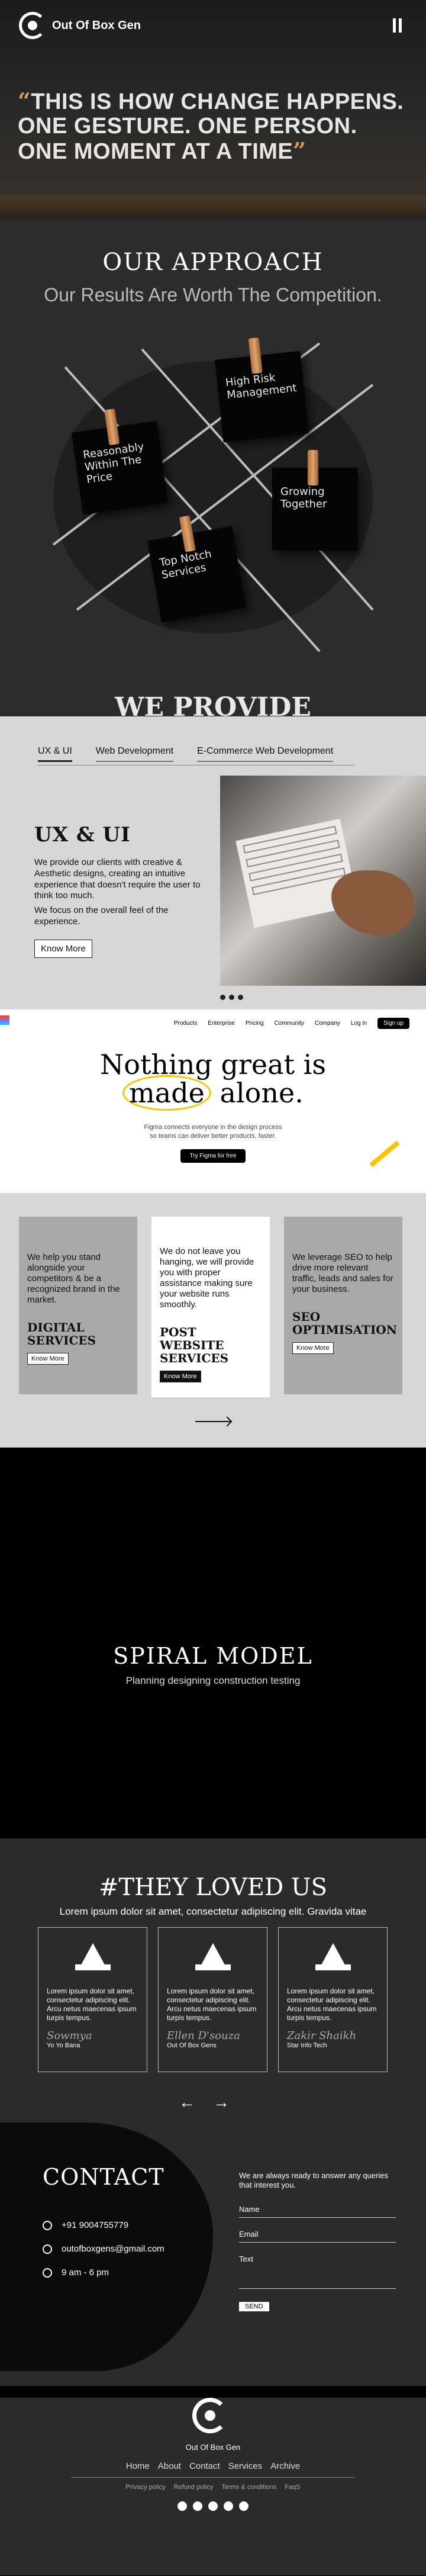  I want to click on refund-link: Refund policy, so click(194, 2487).